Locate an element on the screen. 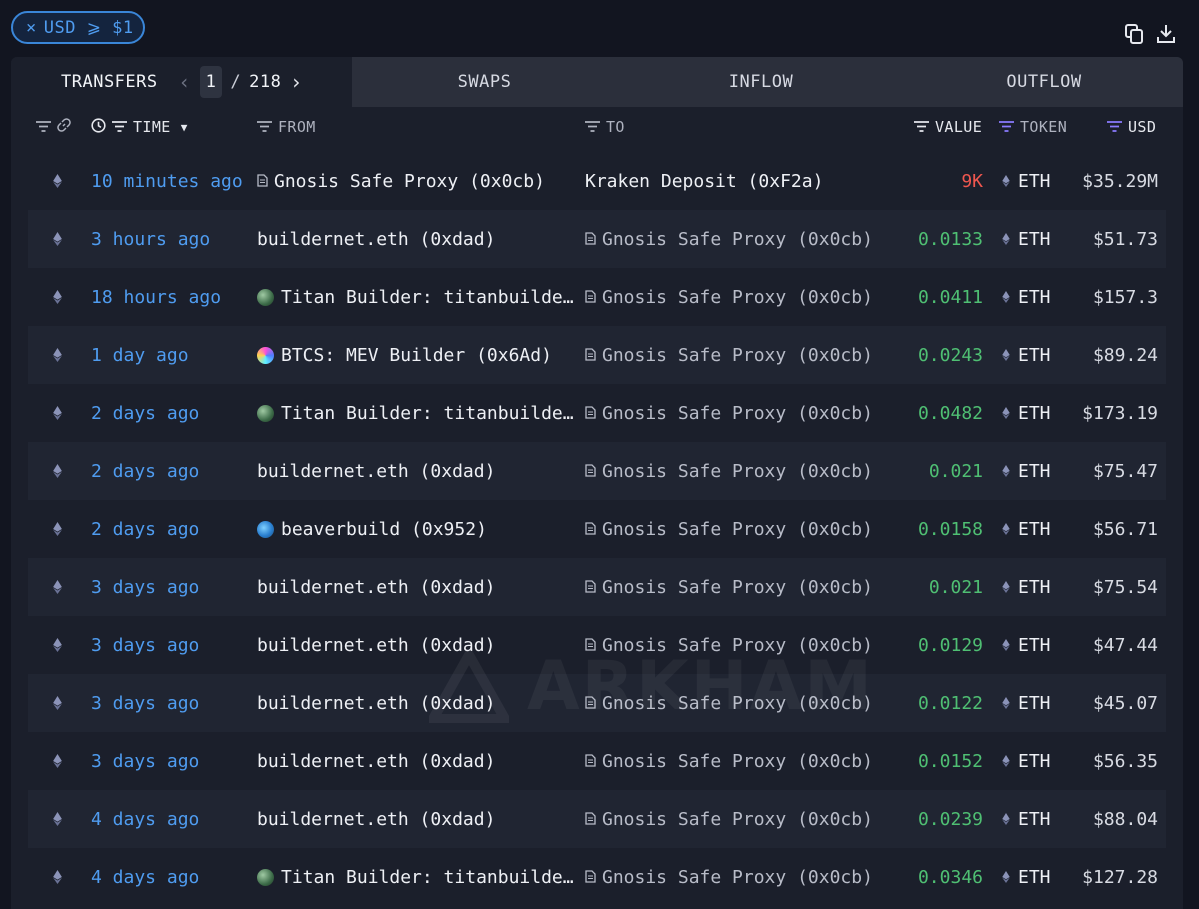  row-to: Kraken Deposit (0xF2a) is located at coordinates (704, 181).